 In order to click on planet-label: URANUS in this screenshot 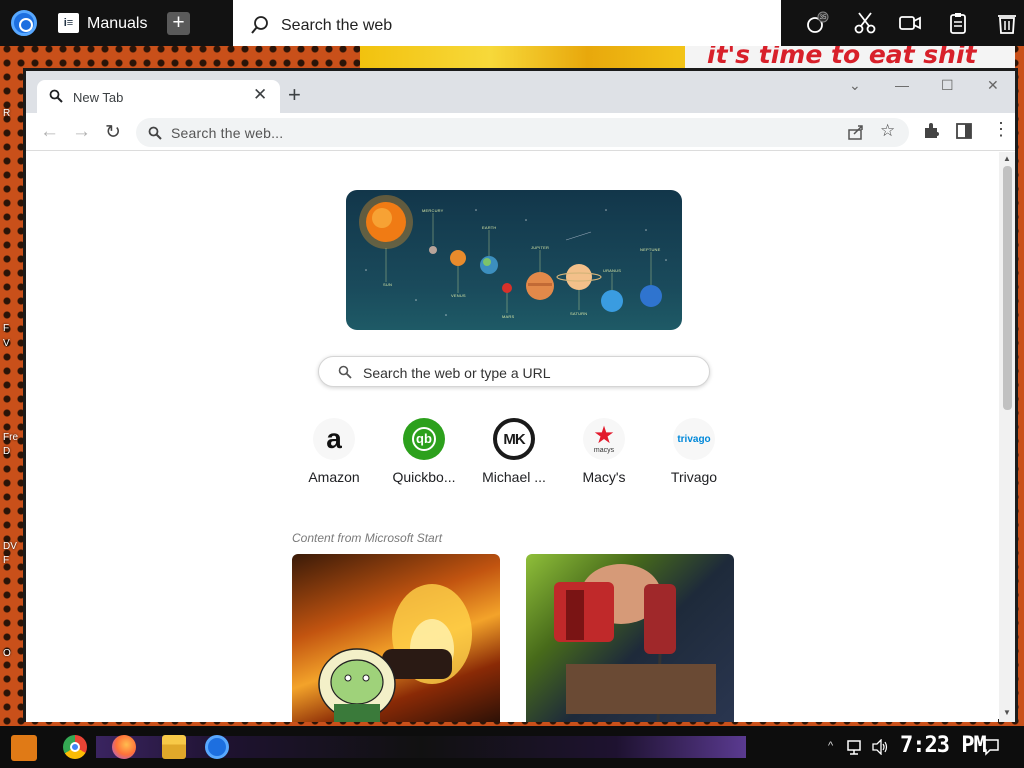, I will do `click(612, 270)`.